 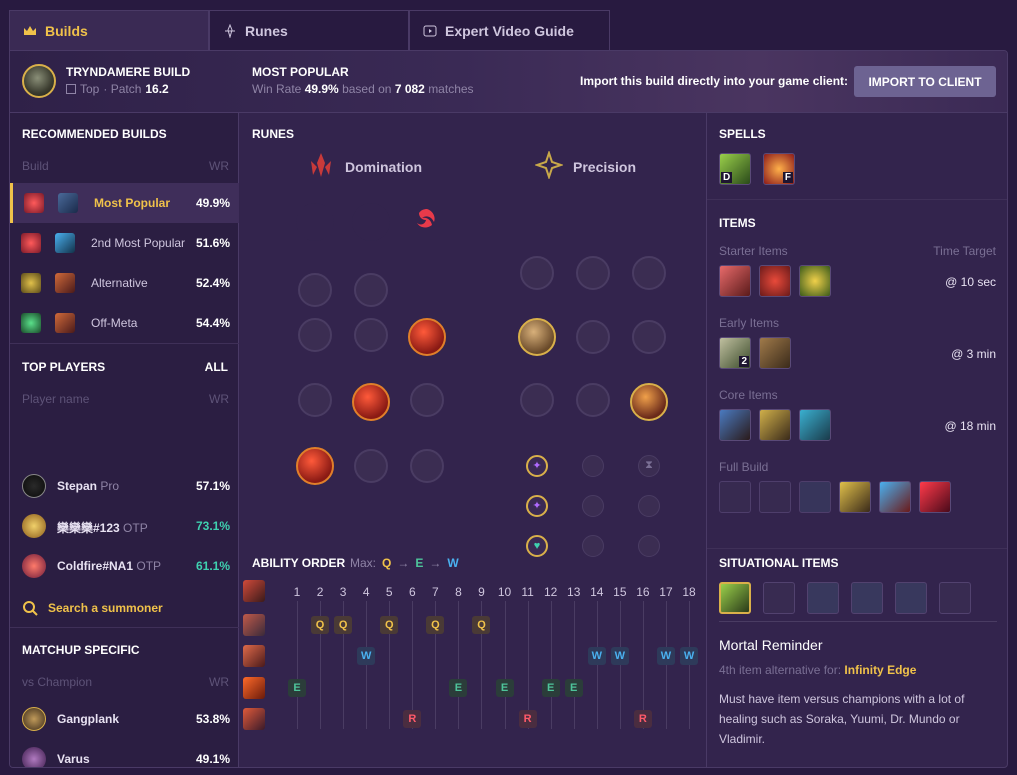 What do you see at coordinates (124, 526) in the screenshot?
I see `player-row: 欒欒欒#123 OTP 73.1%` at bounding box center [124, 526].